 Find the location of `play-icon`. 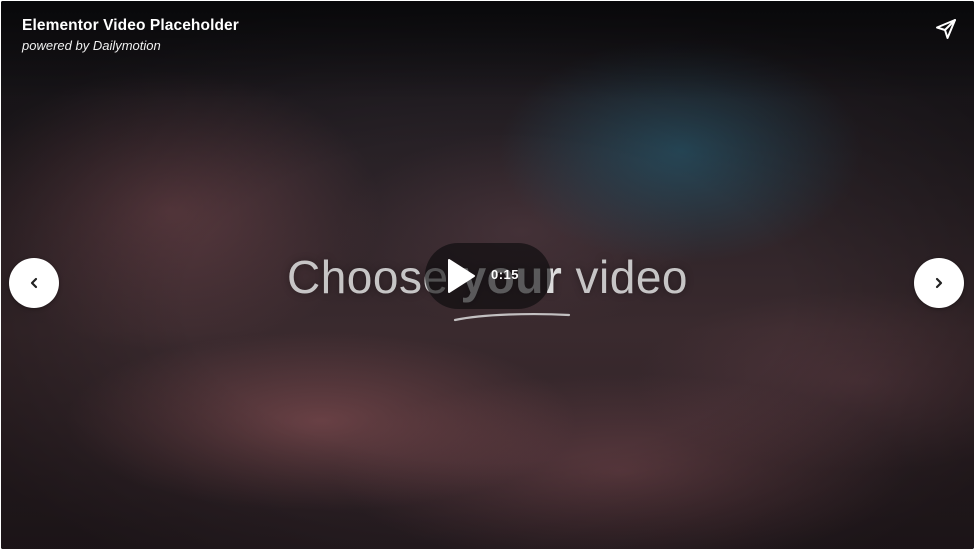

play-icon is located at coordinates (461, 276).